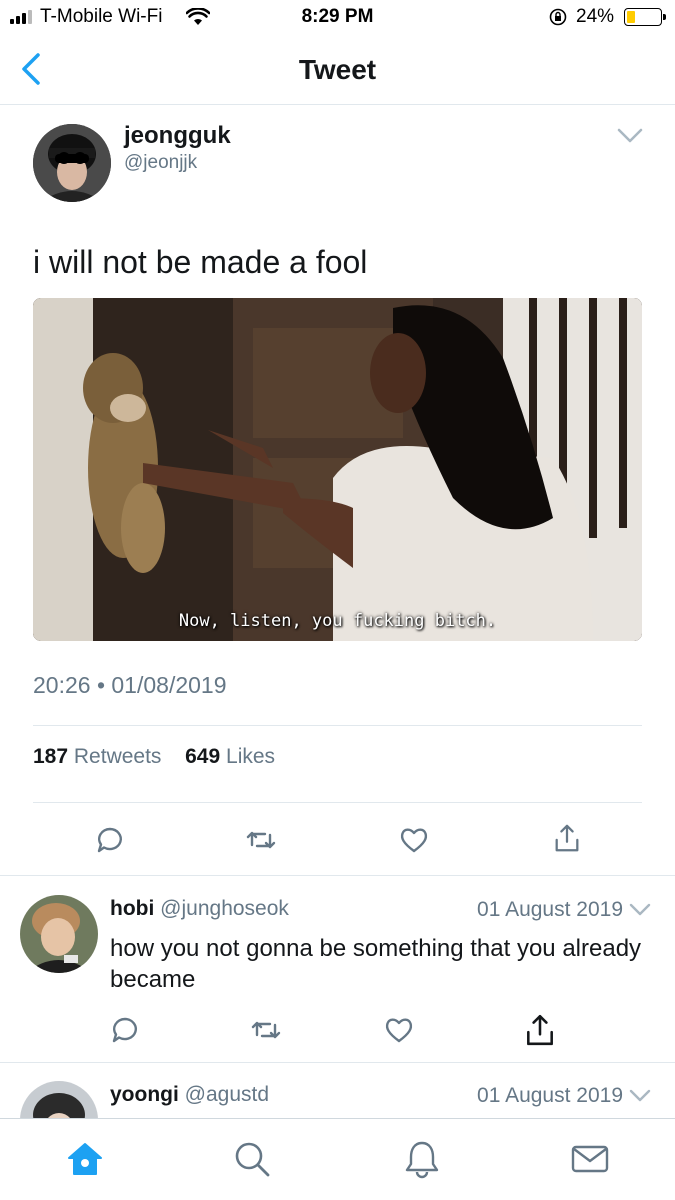 This screenshot has width=675, height=1200. Describe the element at coordinates (130, 685) in the screenshot. I see `tweet-timestamp: 20:26 • 01/08/2019` at that location.